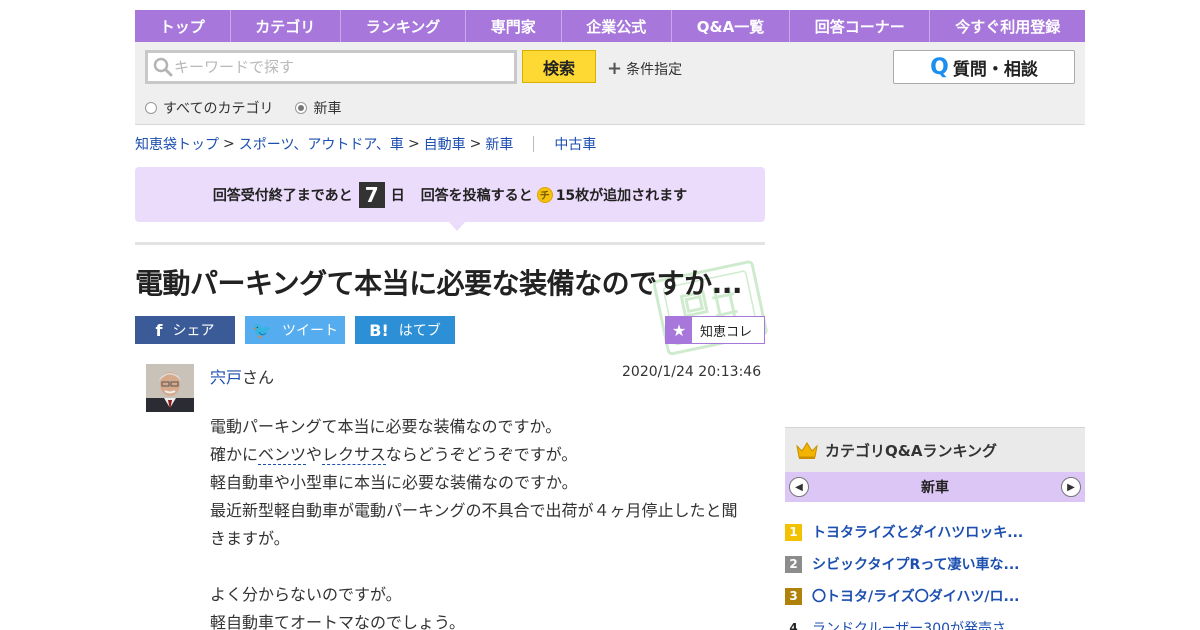 The height and width of the screenshot is (630, 1200). What do you see at coordinates (799, 487) in the screenshot?
I see `ranking-prev-button: ◀` at bounding box center [799, 487].